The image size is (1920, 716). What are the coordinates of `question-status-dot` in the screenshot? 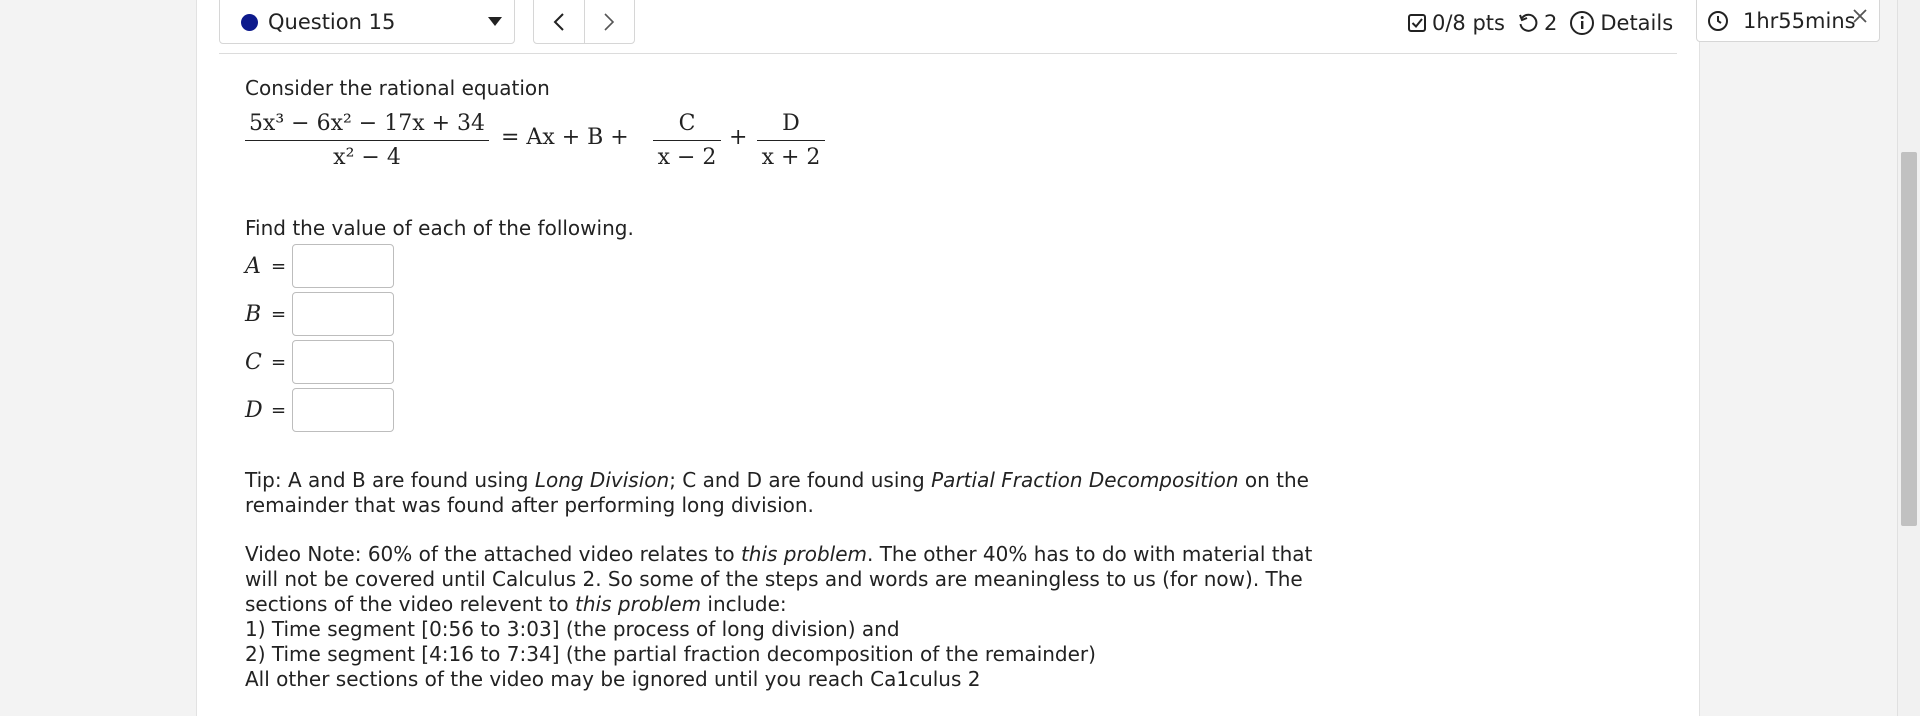 It's located at (249, 22).